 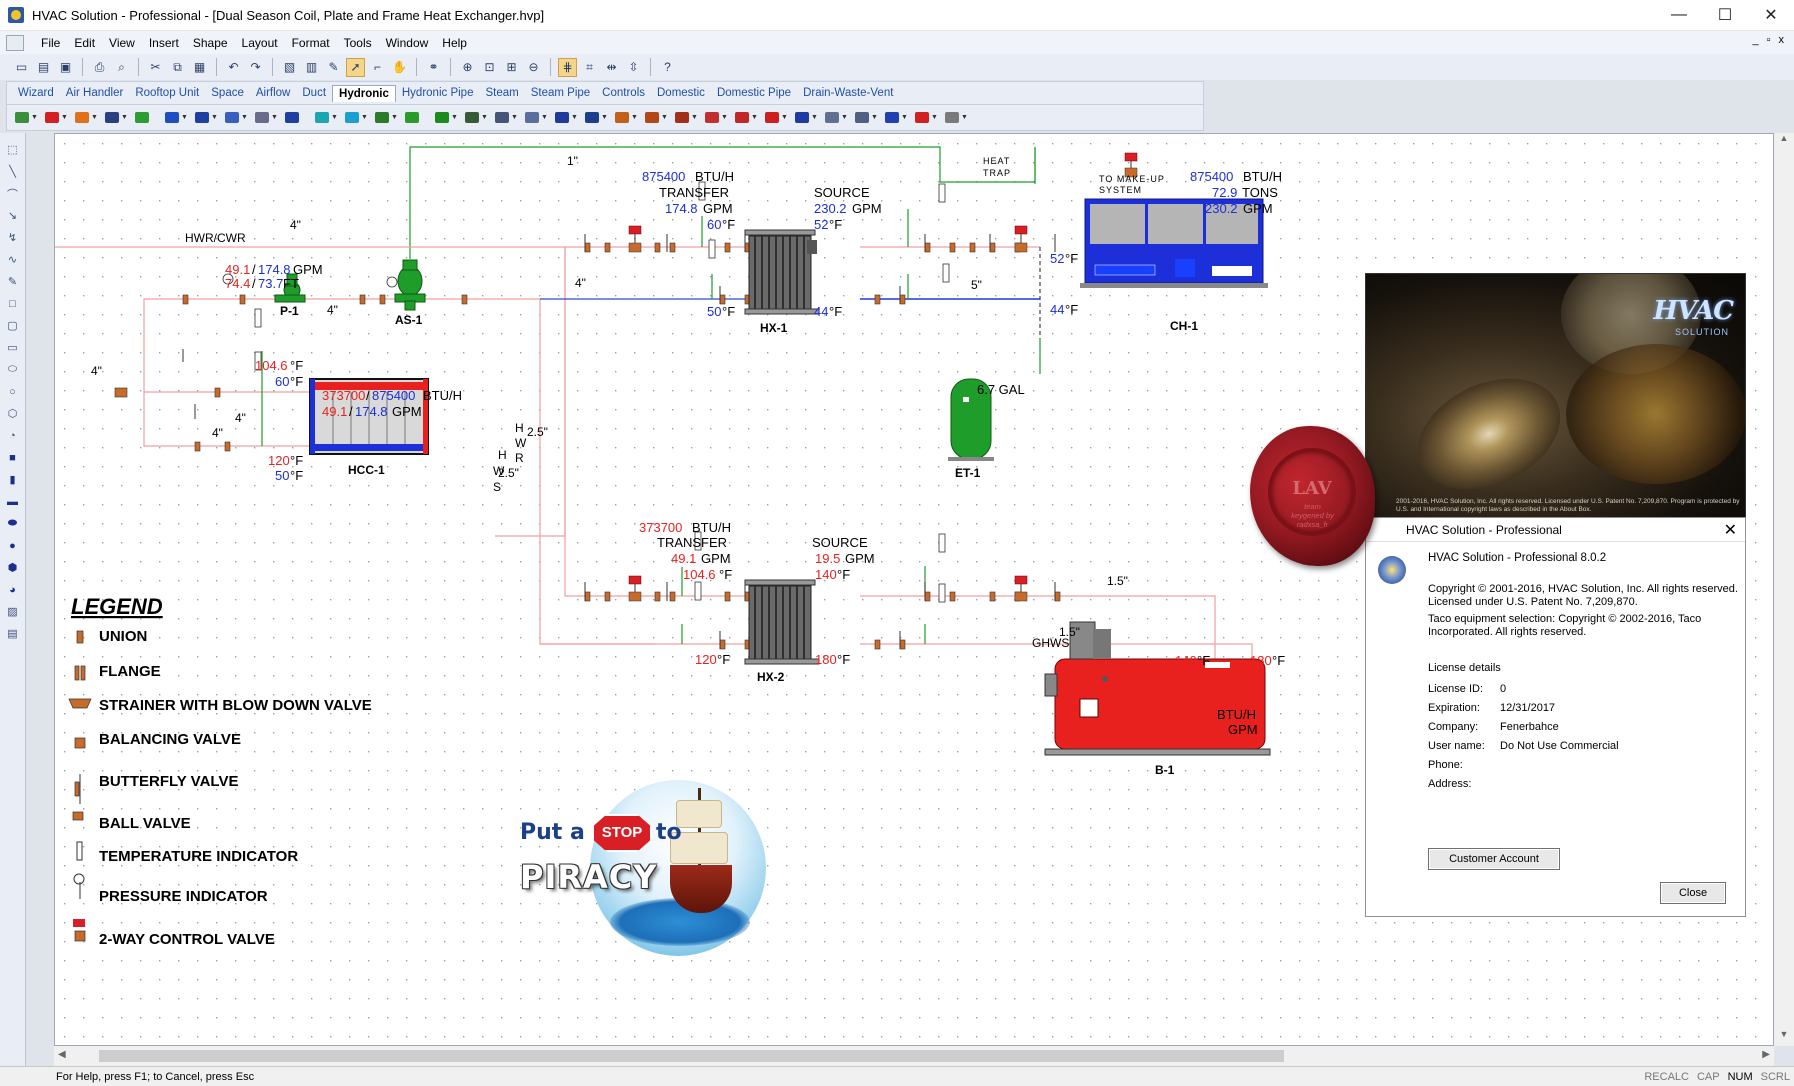 I want to click on tank-tool, so click(x=148, y=118).